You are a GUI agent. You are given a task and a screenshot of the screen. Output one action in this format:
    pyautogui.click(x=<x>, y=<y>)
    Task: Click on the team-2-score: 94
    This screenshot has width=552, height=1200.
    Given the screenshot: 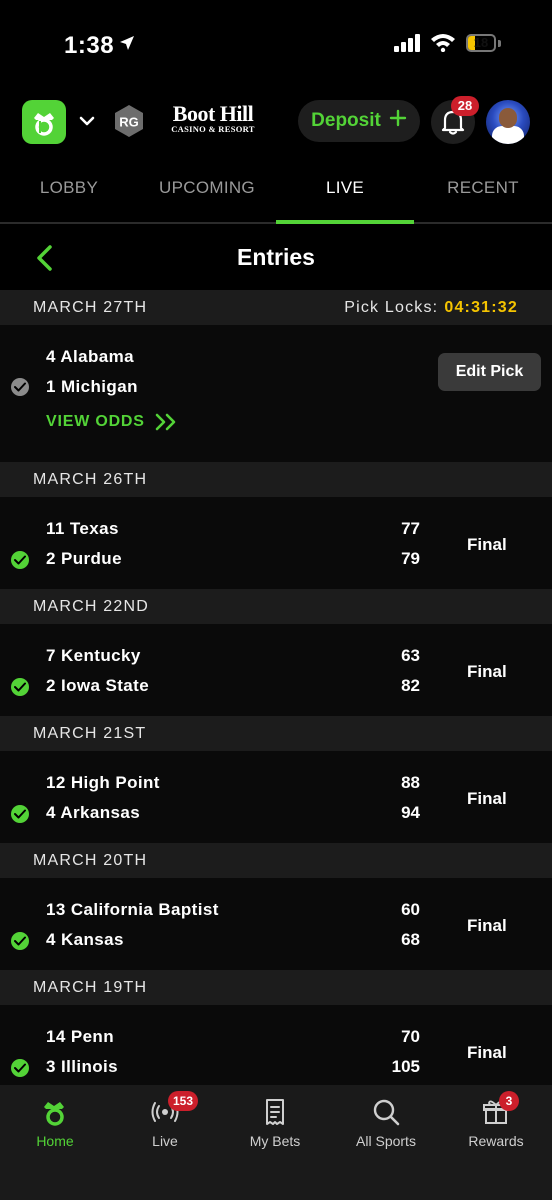 What is the action you would take?
    pyautogui.click(x=410, y=812)
    